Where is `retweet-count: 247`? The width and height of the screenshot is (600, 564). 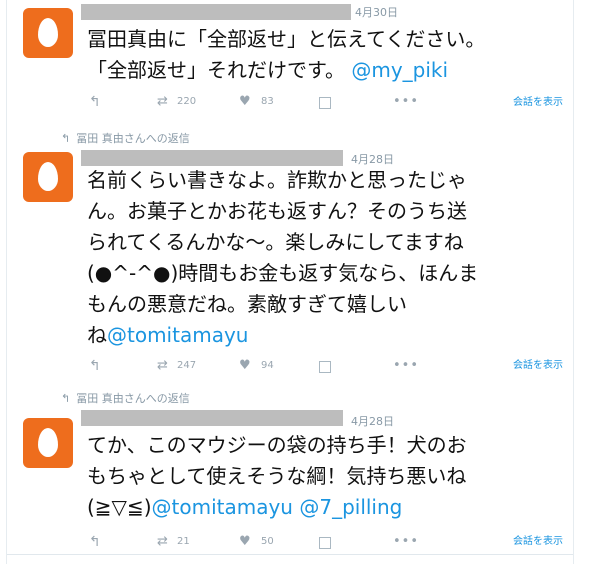
retweet-count: 247 is located at coordinates (187, 365).